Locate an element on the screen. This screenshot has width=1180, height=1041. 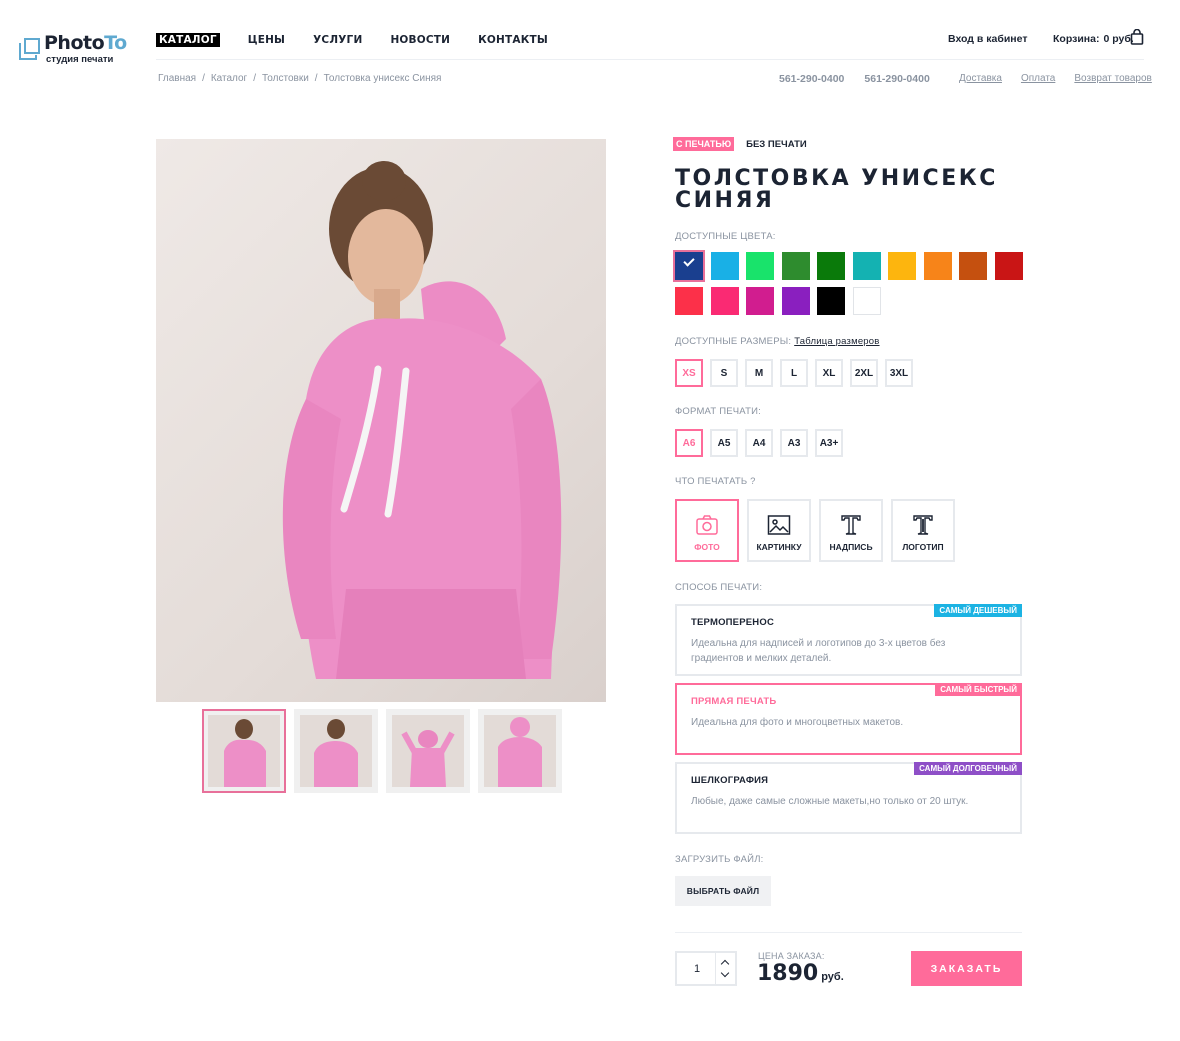
order-price: 1890 руб. is located at coordinates (800, 973).